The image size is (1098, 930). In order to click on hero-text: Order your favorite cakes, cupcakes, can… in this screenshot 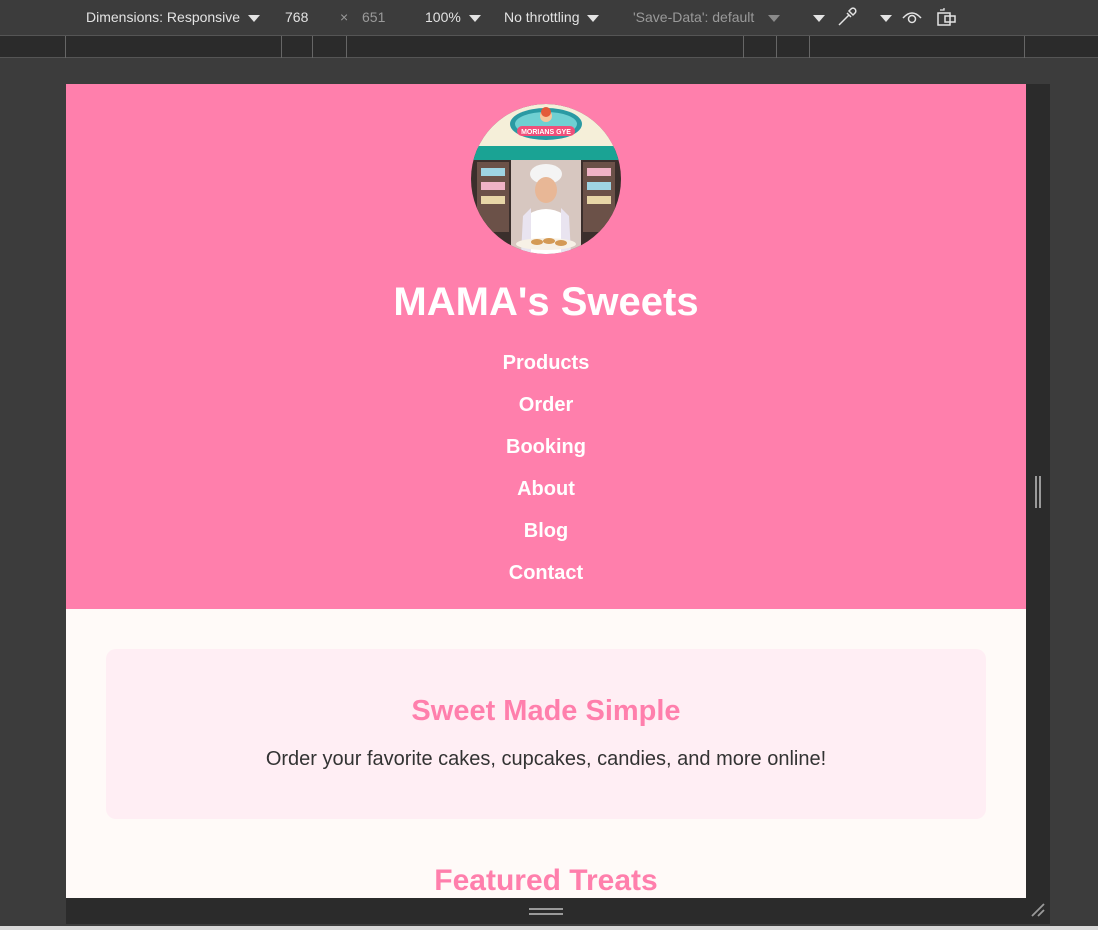, I will do `click(546, 759)`.